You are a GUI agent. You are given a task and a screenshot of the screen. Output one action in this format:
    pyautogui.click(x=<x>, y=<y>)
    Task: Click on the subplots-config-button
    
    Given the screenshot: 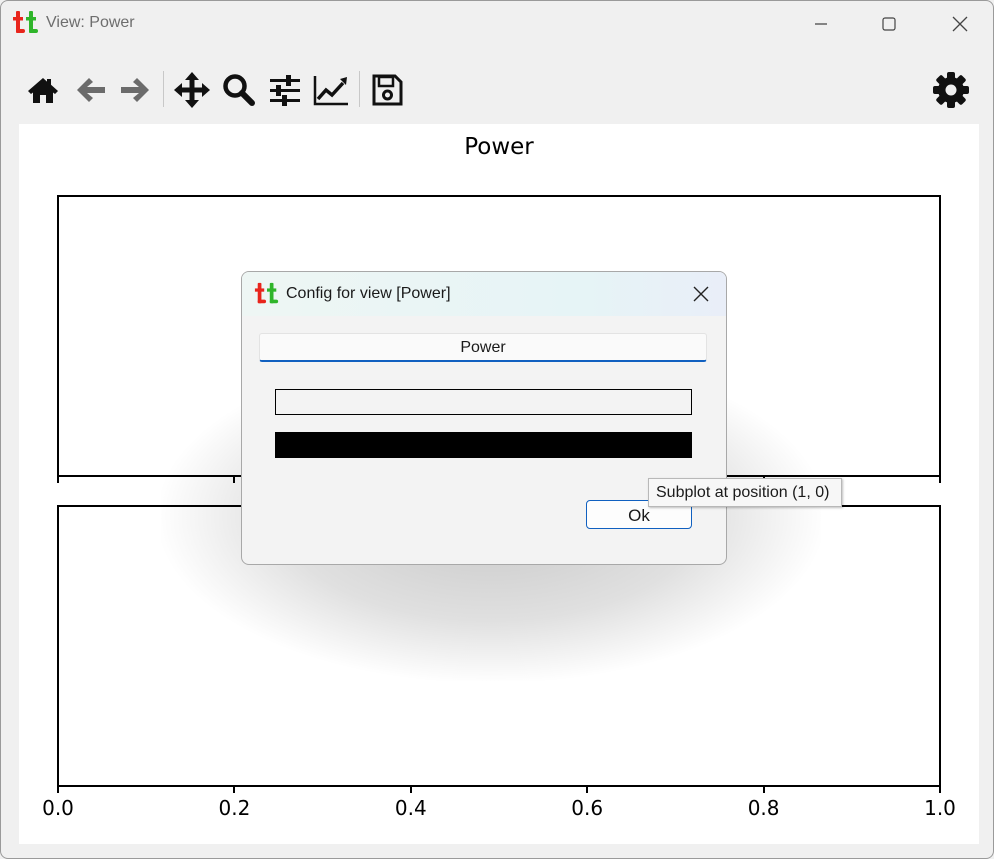 What is the action you would take?
    pyautogui.click(x=285, y=90)
    